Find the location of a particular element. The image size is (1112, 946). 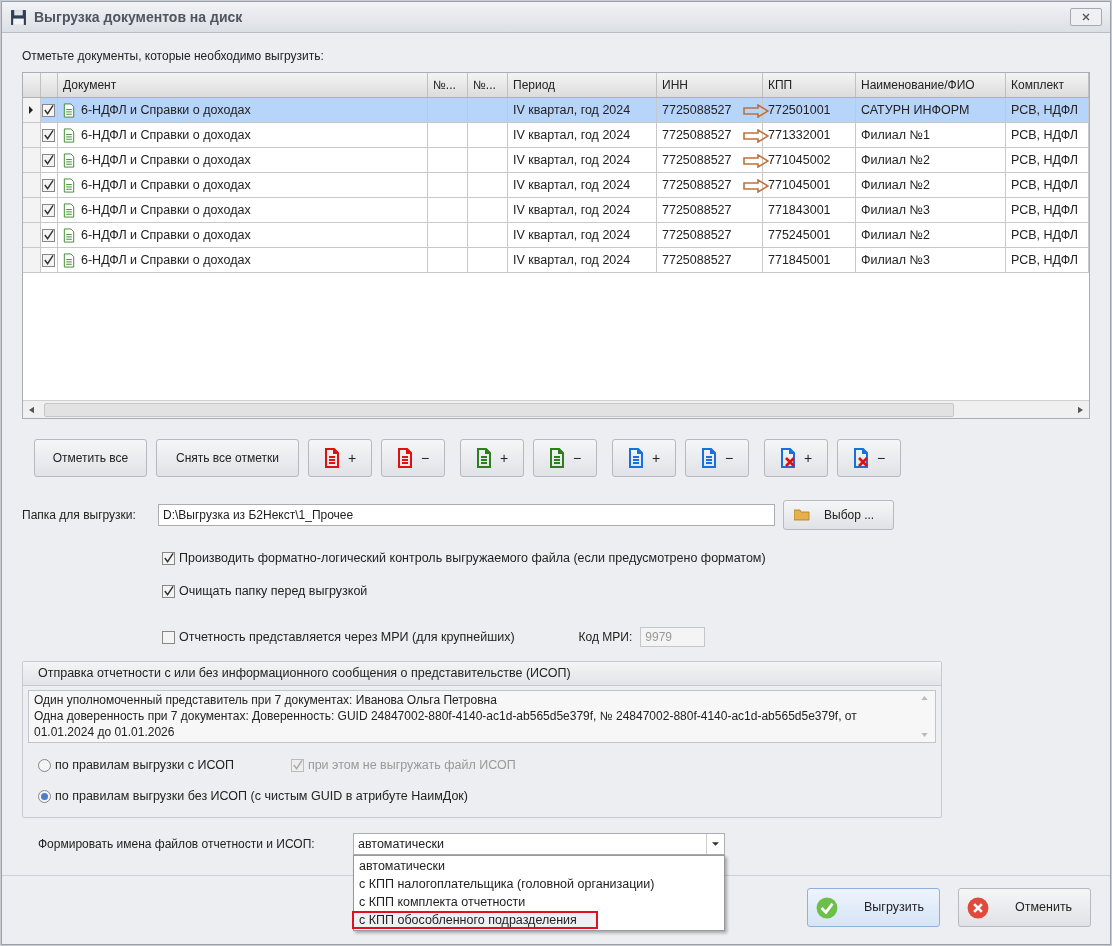

row-pointer-icon is located at coordinates (31, 110).